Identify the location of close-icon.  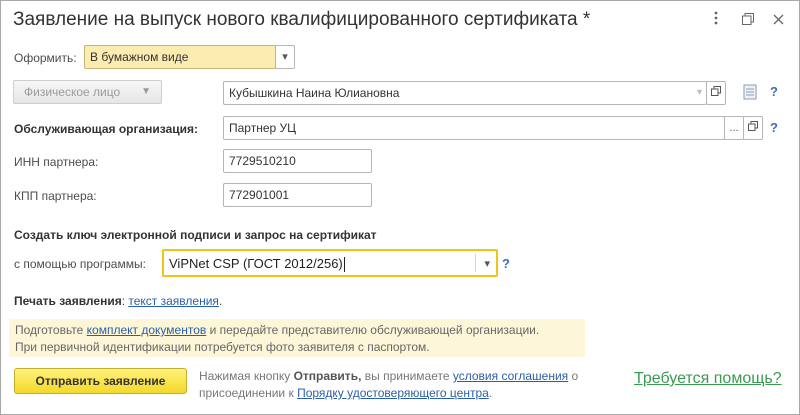
(778, 21).